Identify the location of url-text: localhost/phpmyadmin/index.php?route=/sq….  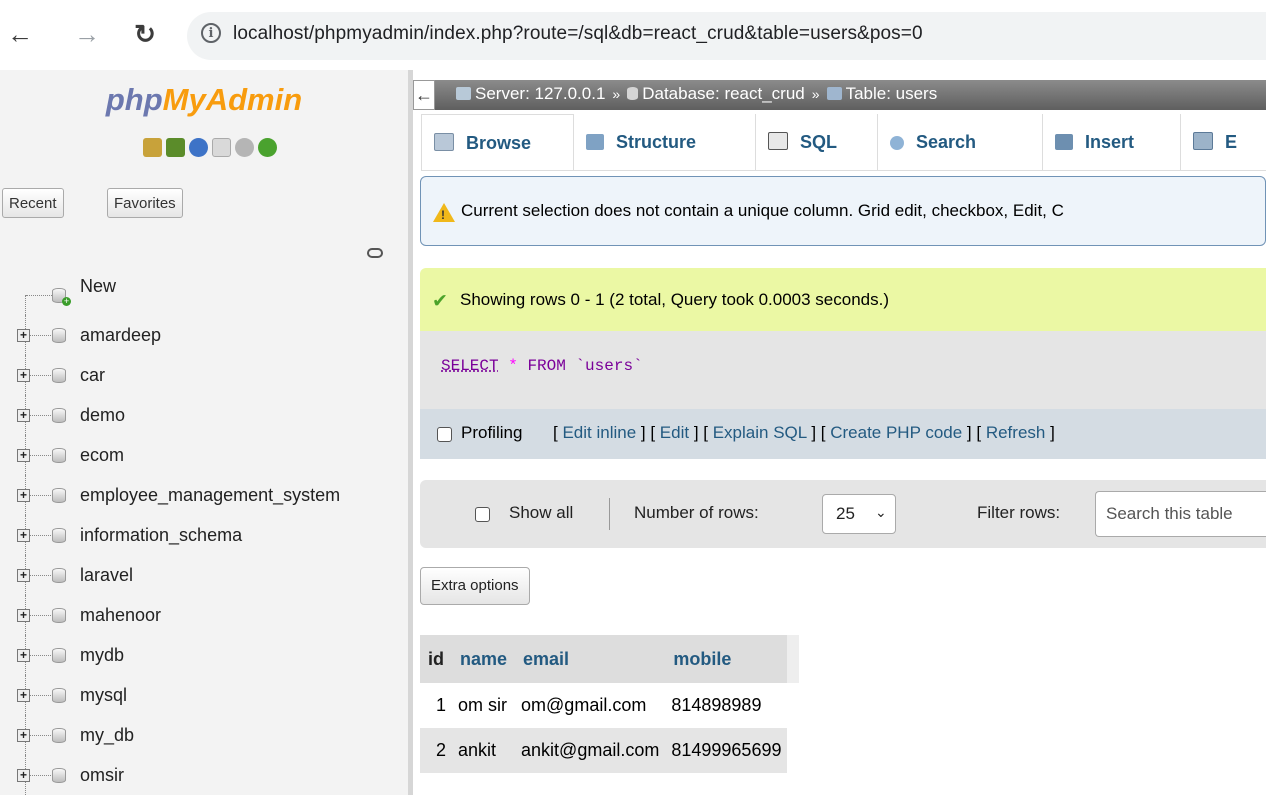
(578, 34).